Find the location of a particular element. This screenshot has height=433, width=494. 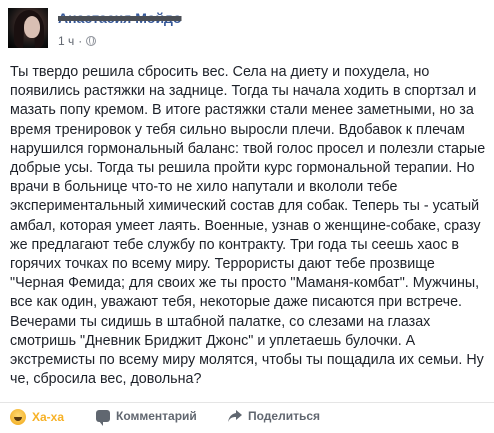

share-button: Поделиться is located at coordinates (274, 416).